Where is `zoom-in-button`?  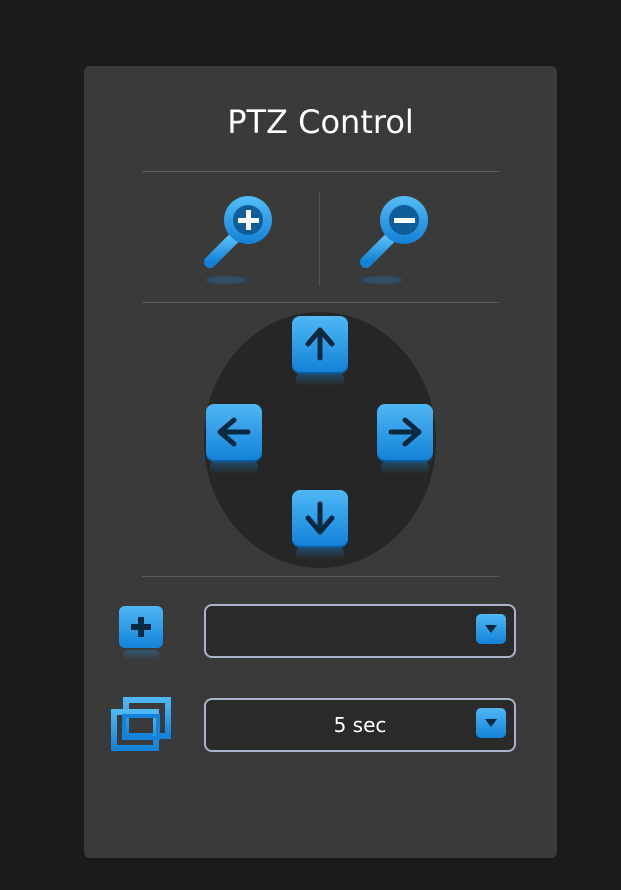
zoom-in-button is located at coordinates (241, 240).